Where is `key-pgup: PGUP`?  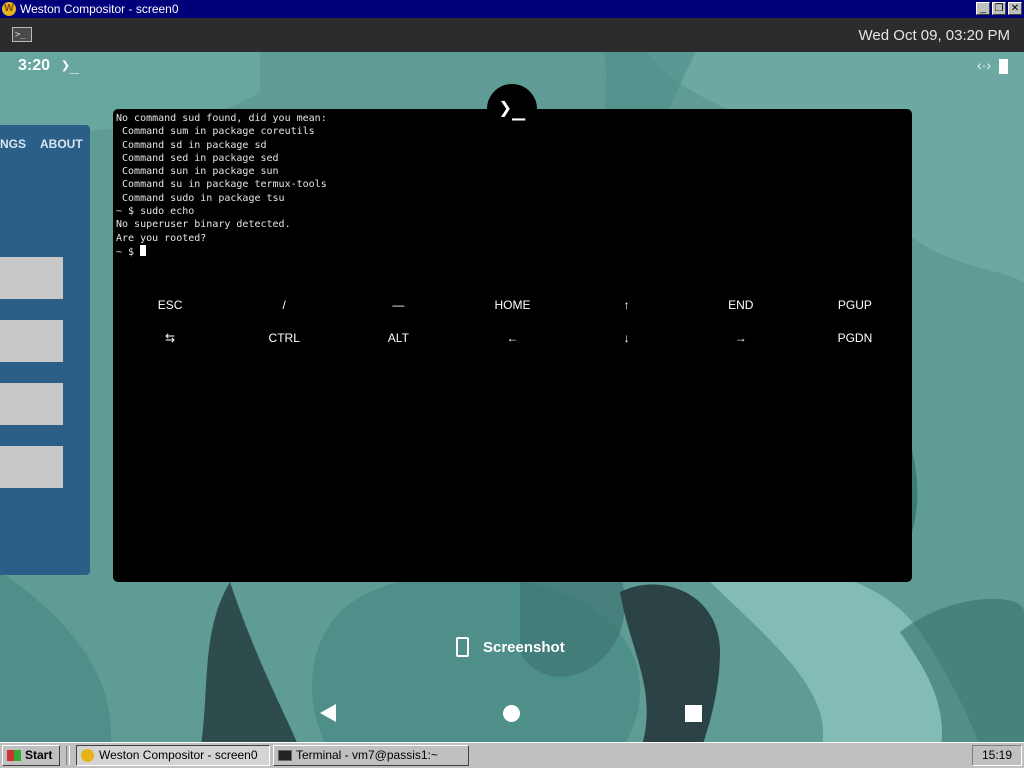
key-pgup: PGUP is located at coordinates (855, 305).